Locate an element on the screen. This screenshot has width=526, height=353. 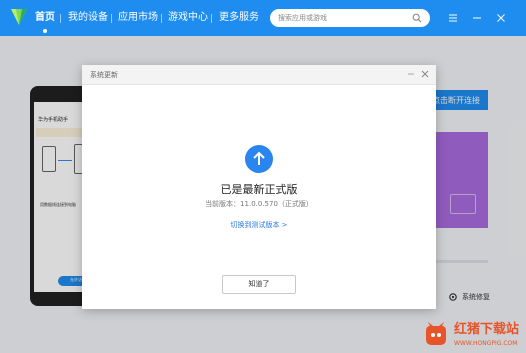
search-placeholder: 搜索应用或游戏 is located at coordinates (302, 18).